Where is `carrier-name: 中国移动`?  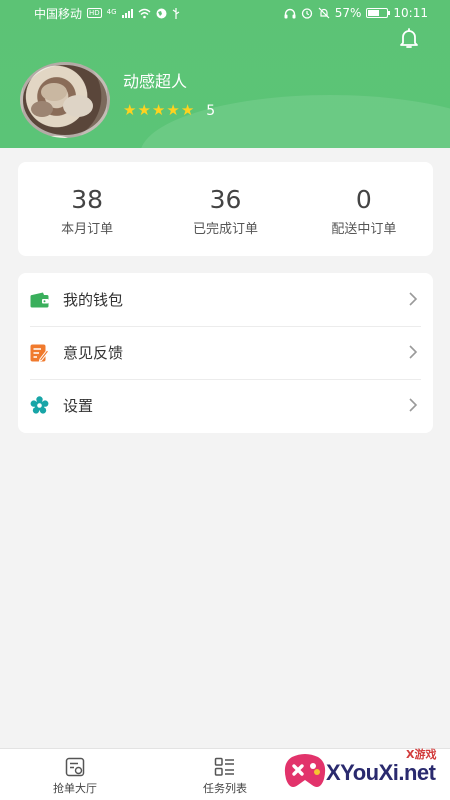
carrier-name: 中国移动 is located at coordinates (58, 13).